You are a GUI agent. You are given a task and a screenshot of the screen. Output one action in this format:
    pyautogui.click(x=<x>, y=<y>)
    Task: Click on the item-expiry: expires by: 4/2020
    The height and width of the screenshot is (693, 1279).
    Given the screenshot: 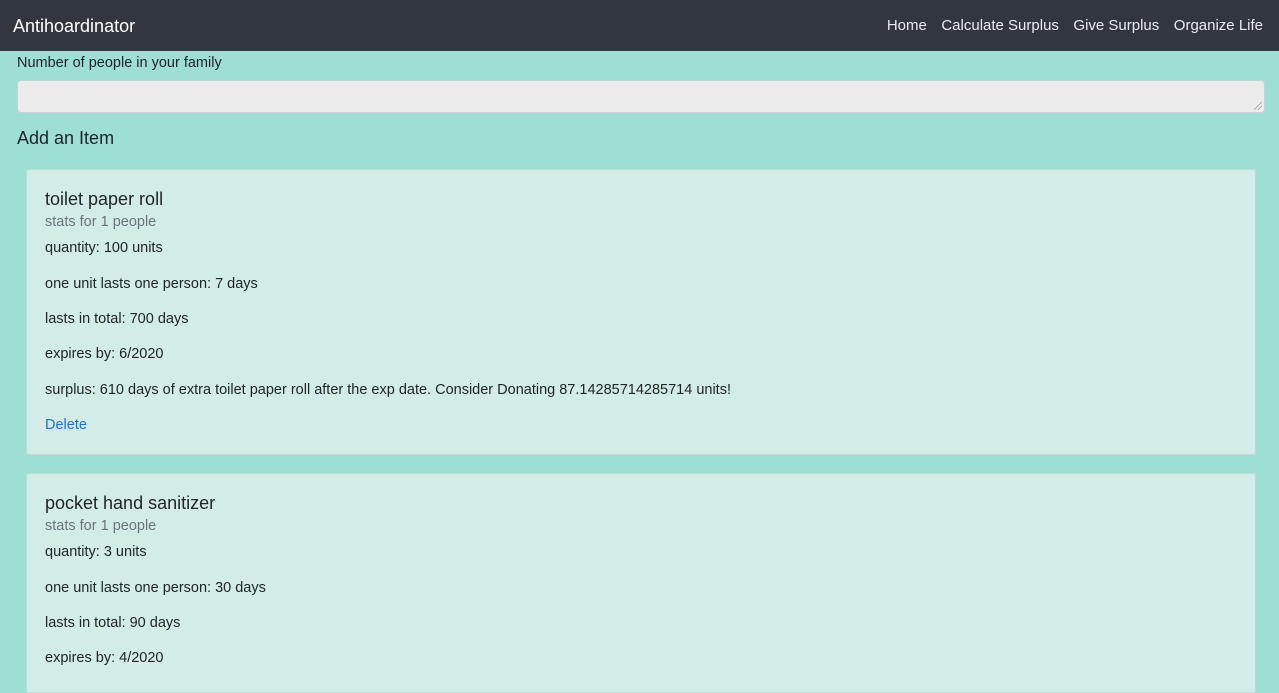 What is the action you would take?
    pyautogui.click(x=104, y=658)
    